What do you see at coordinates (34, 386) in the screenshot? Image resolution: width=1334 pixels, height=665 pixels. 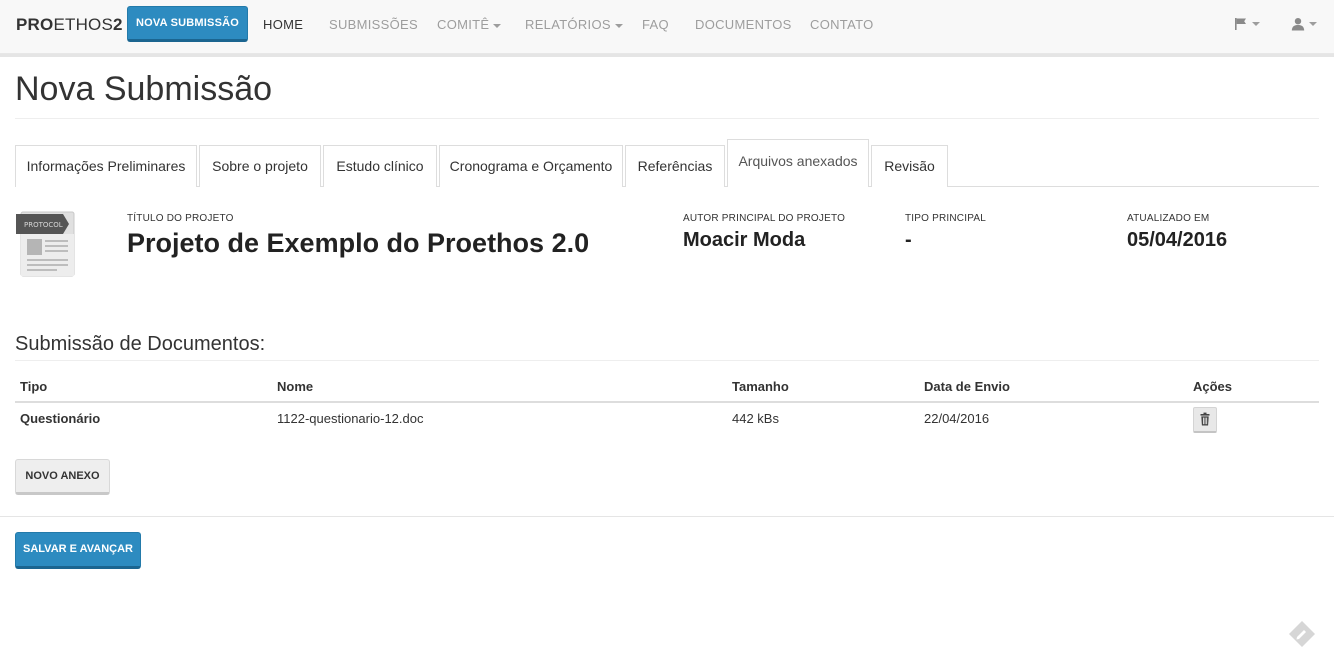 I see `column-header-type: Tipo` at bounding box center [34, 386].